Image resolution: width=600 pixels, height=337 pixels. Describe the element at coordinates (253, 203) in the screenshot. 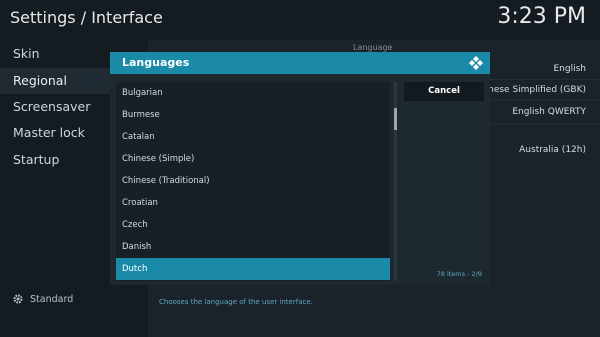

I see `list-item: Croatian` at that location.